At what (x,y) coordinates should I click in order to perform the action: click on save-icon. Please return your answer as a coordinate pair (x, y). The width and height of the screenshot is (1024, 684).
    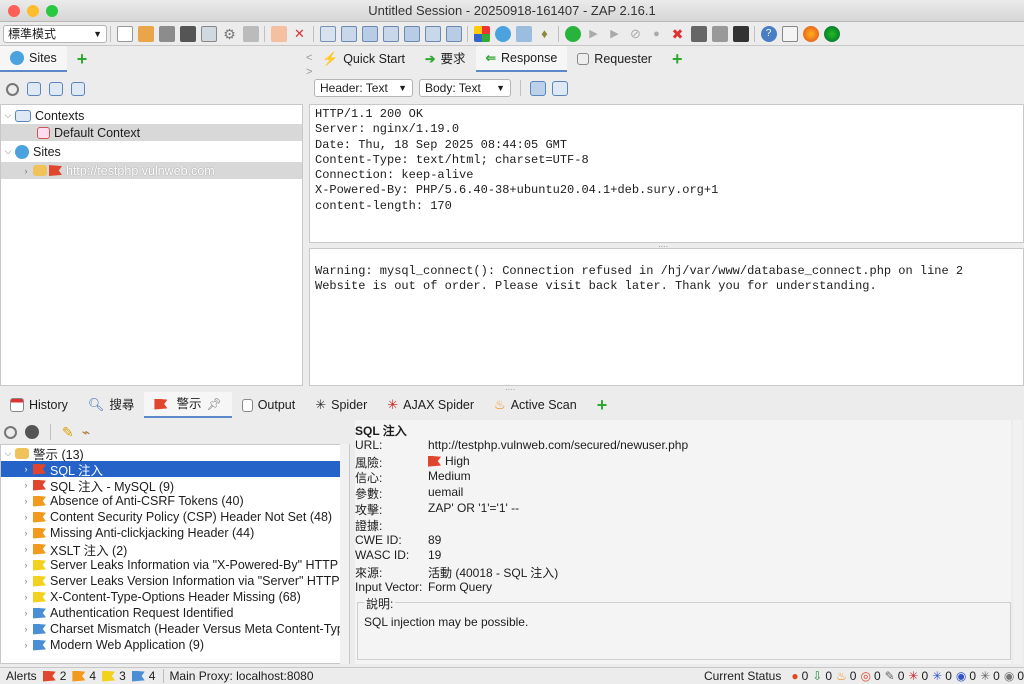
    Looking at the image, I should click on (166, 33).